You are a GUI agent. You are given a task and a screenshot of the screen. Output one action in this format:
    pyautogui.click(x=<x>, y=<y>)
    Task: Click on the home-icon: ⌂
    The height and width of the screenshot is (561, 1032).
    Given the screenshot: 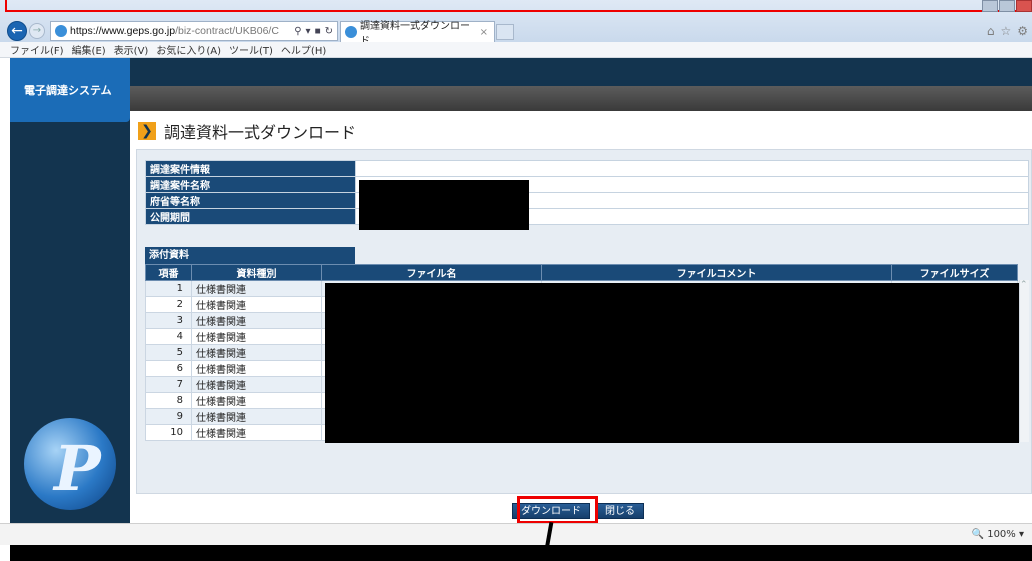 What is the action you would take?
    pyautogui.click(x=991, y=31)
    